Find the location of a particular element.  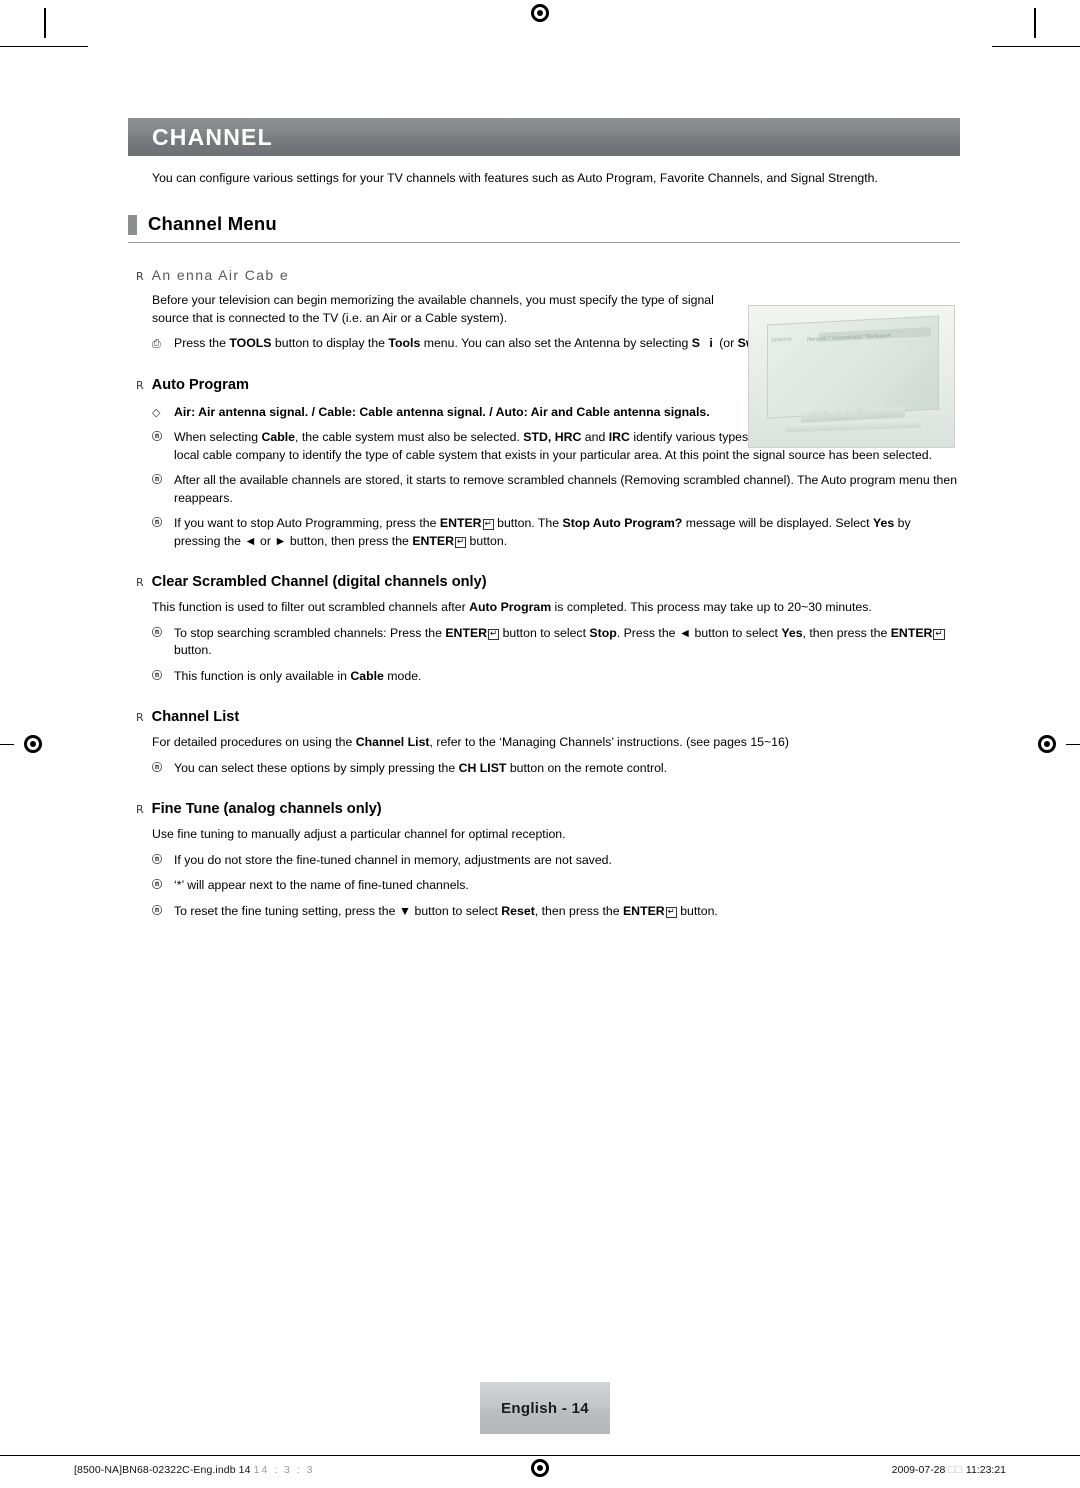

emphasis-text-5: IRC is located at coordinates (619, 437).